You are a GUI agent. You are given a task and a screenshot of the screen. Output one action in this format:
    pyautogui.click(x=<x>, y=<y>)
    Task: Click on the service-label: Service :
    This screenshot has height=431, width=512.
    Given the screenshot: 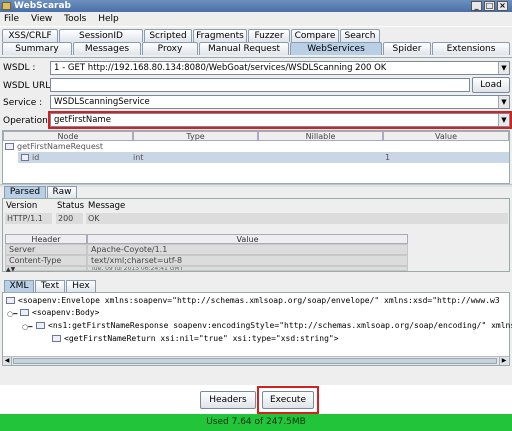 What is the action you would take?
    pyautogui.click(x=23, y=103)
    